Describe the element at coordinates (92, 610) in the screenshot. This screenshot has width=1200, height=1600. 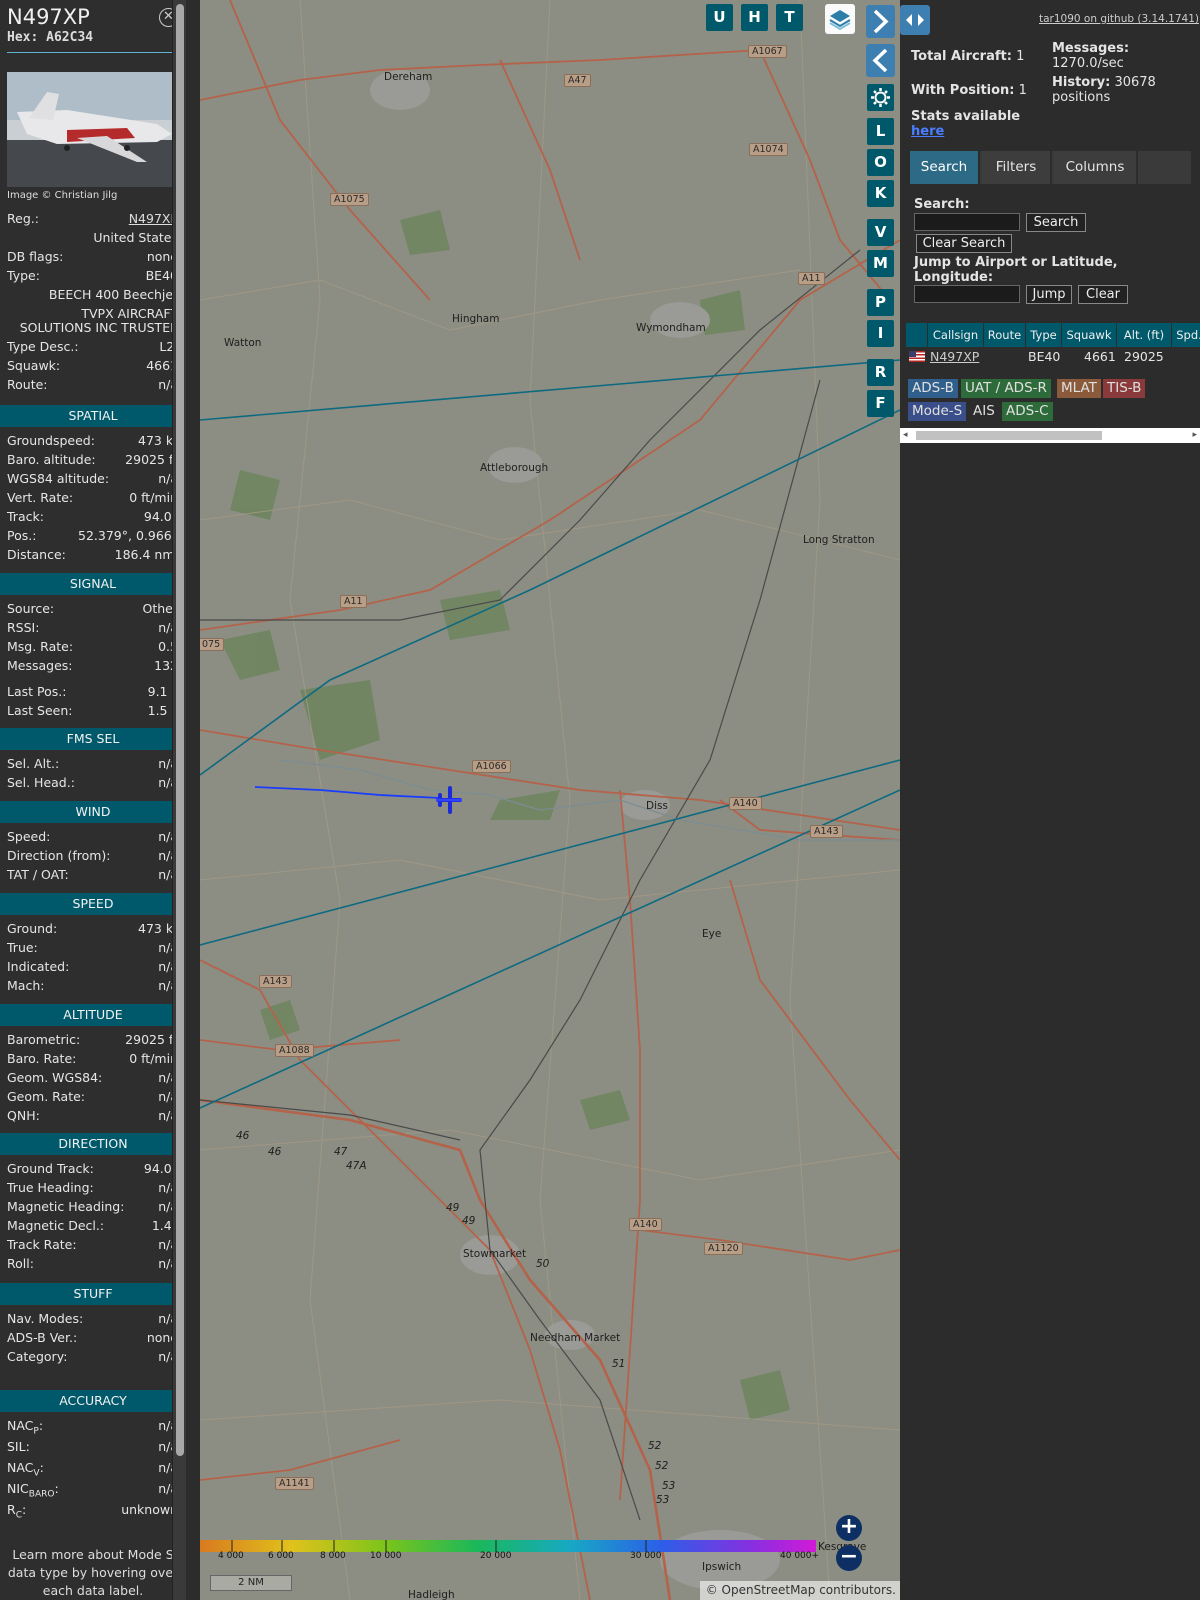
I see `signal-row: Source: Other` at that location.